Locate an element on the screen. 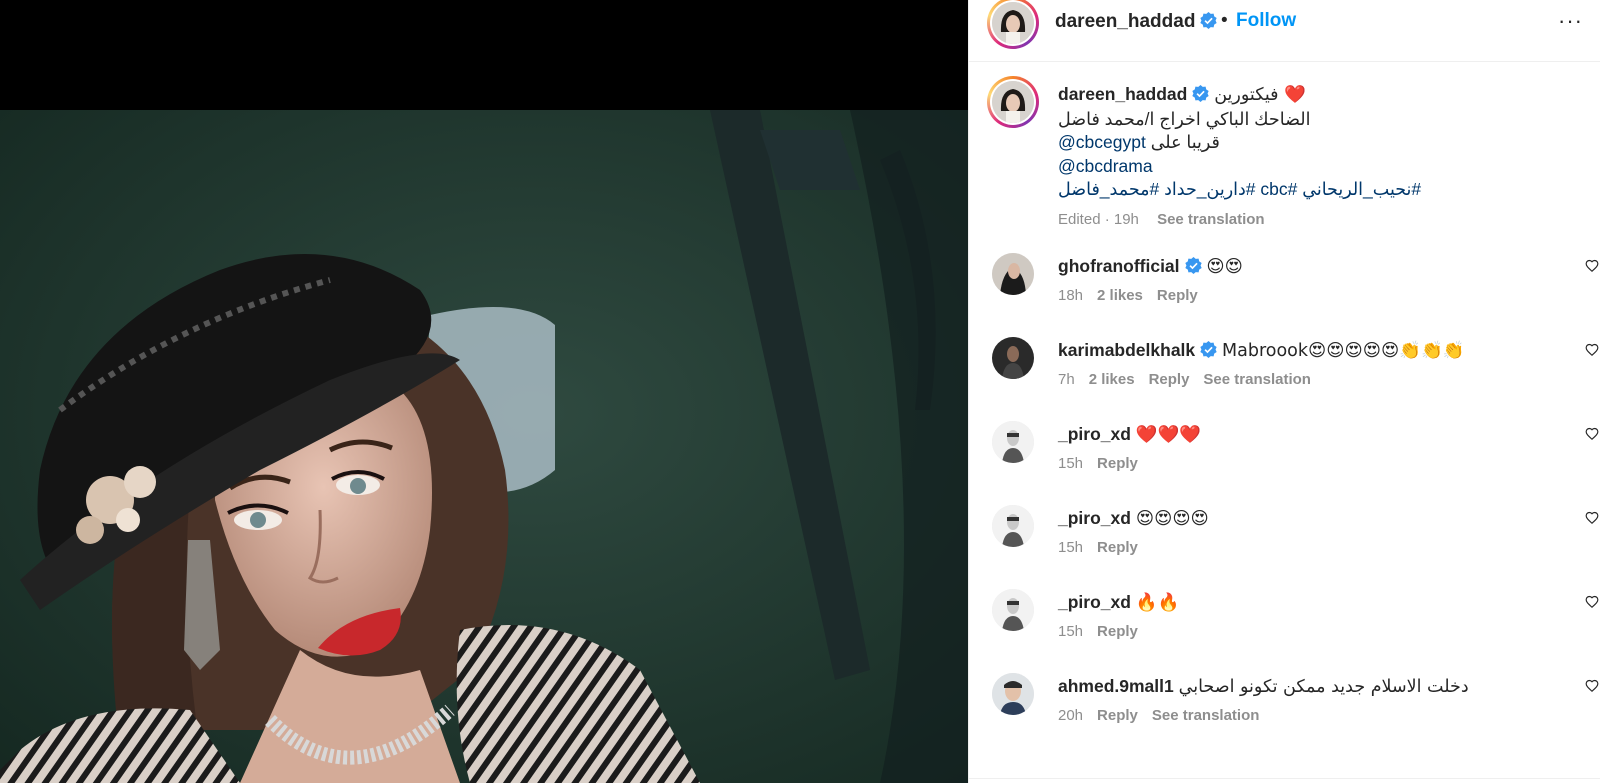  comment-meta: 20h Reply See translation is located at coordinates (1308, 715).